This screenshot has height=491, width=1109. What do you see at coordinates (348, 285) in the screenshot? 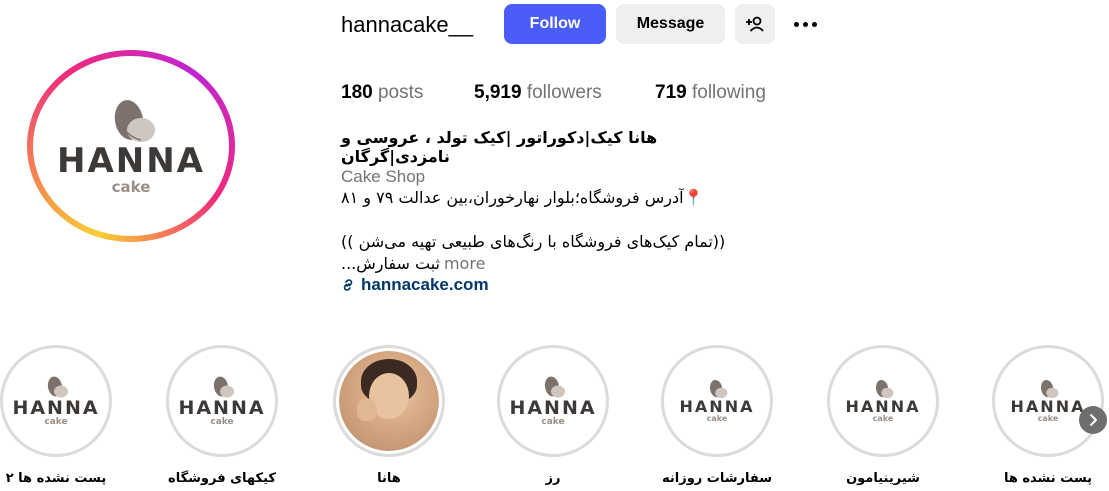
I see `link-icon` at bounding box center [348, 285].